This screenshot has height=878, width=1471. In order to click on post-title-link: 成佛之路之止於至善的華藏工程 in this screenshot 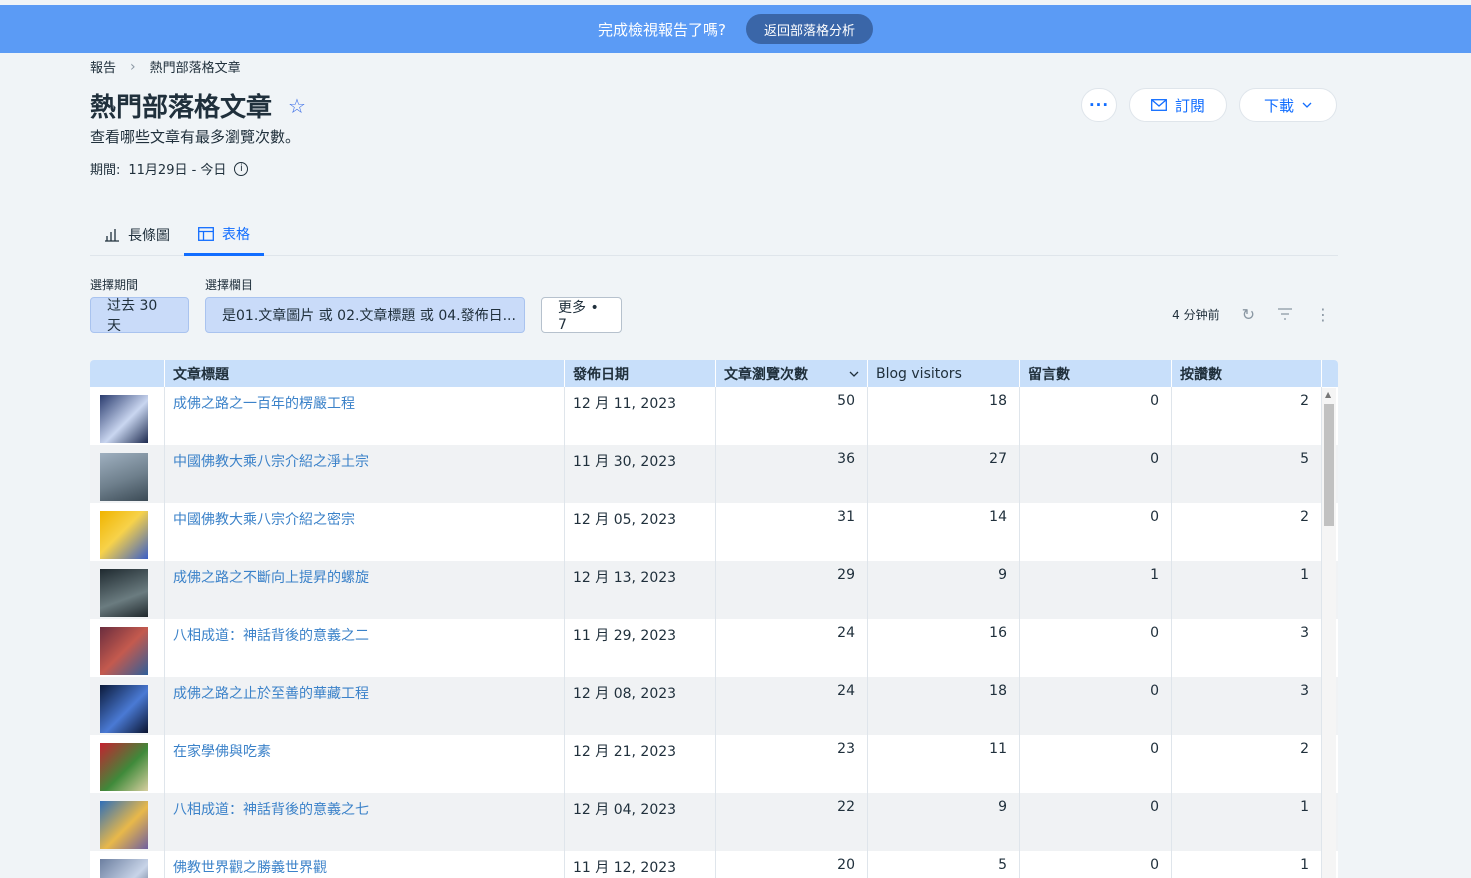, I will do `click(365, 706)`.